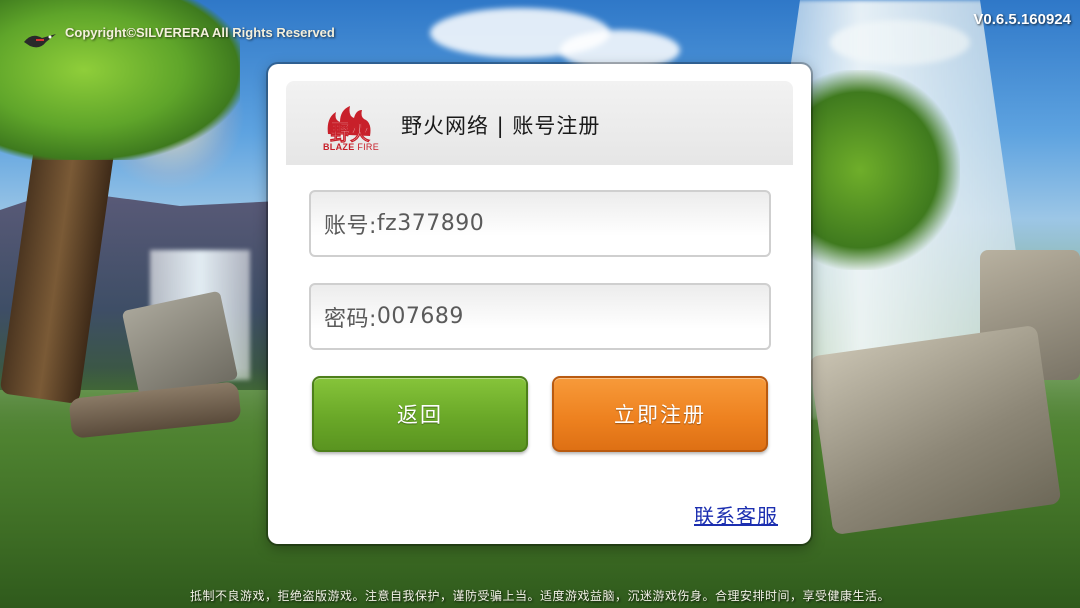 This screenshot has height=608, width=1080. Describe the element at coordinates (350, 226) in the screenshot. I see `account-label: 账号:` at that location.